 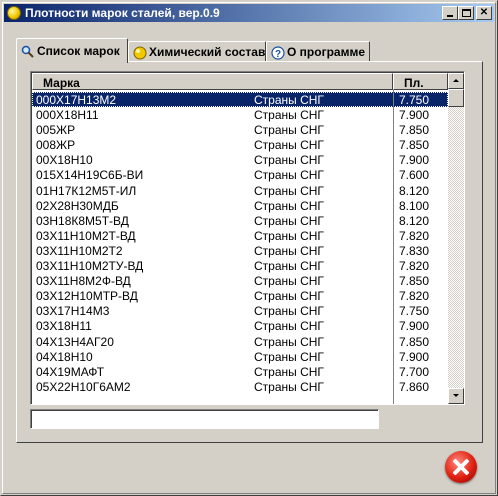 I want to click on arrow-down-icon, so click(x=456, y=395).